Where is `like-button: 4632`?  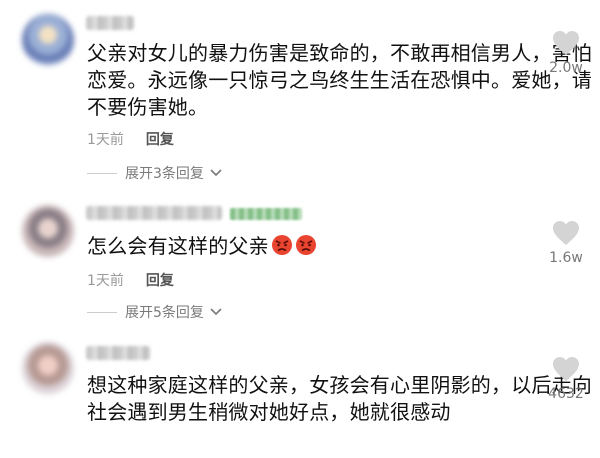
like-button: 4632 is located at coordinates (566, 379).